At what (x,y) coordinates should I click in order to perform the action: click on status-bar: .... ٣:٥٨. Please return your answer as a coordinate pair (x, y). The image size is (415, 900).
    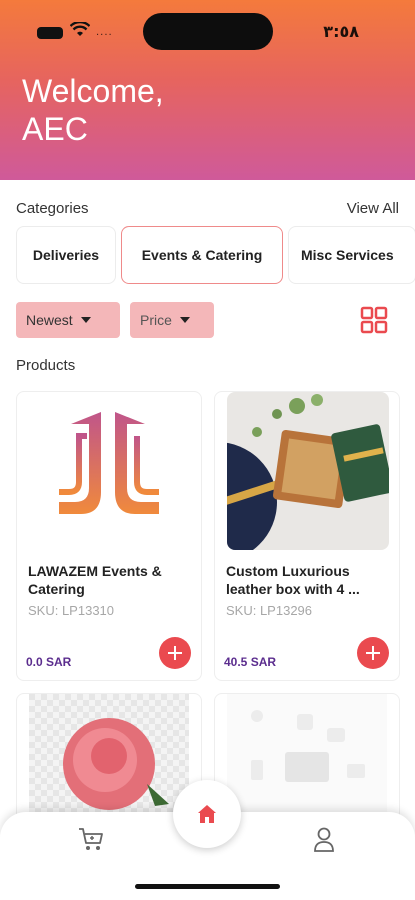
    Looking at the image, I should click on (207, 30).